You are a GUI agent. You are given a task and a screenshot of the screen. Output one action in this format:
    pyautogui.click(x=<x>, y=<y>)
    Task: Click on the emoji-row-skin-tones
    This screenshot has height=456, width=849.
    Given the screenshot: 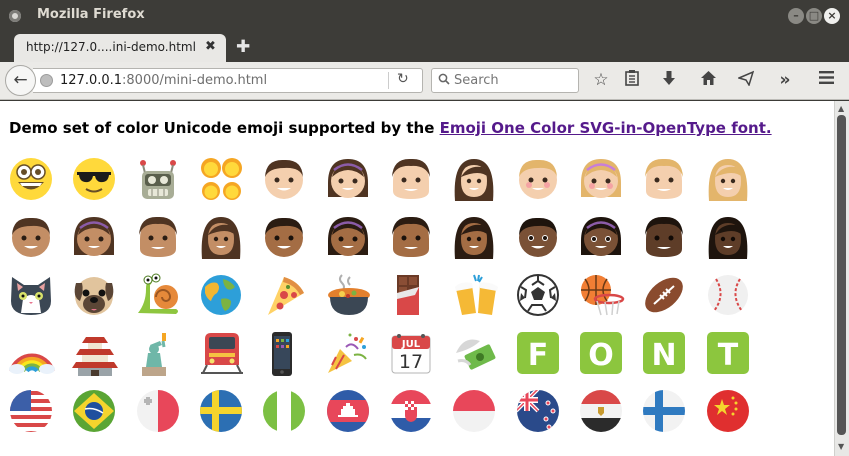 What is the action you would take?
    pyautogui.click(x=389, y=244)
    